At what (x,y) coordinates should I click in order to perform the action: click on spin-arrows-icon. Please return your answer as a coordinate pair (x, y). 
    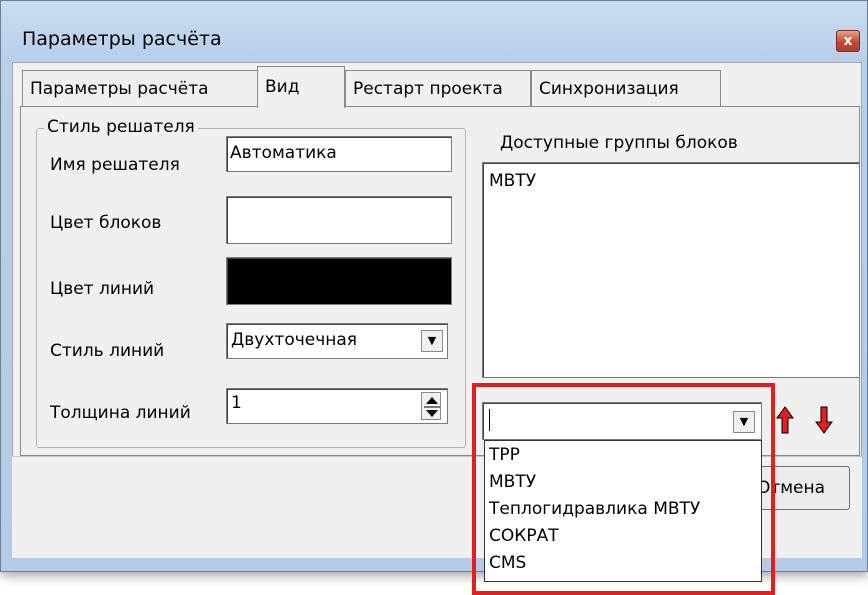
    Looking at the image, I should click on (432, 407).